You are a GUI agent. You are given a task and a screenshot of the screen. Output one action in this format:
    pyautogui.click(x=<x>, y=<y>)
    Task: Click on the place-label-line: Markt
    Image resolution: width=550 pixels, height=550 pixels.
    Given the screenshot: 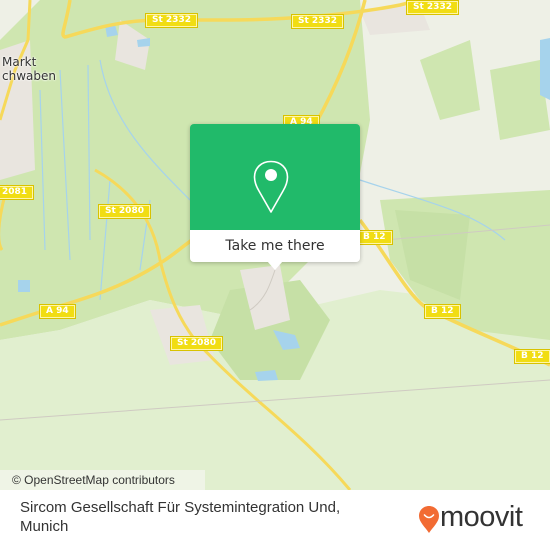 What is the action you would take?
    pyautogui.click(x=19, y=62)
    